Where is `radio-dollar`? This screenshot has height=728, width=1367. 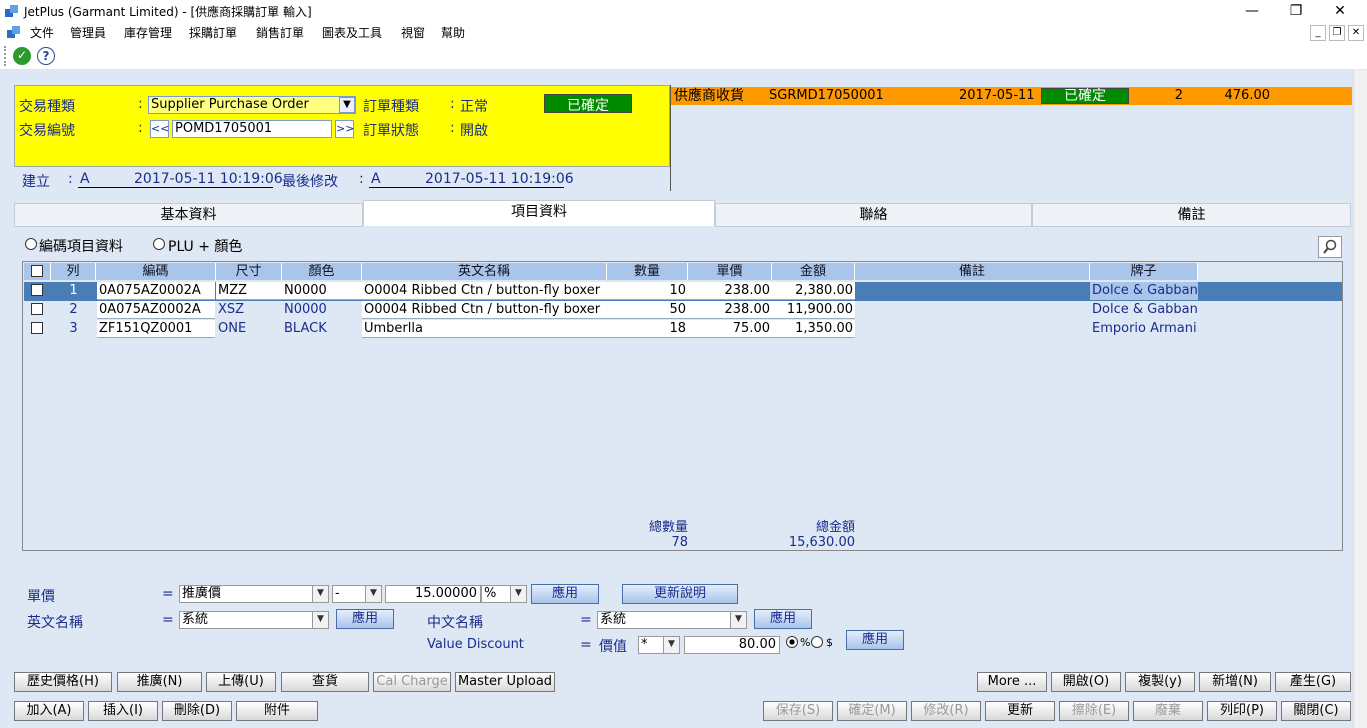 radio-dollar is located at coordinates (817, 642).